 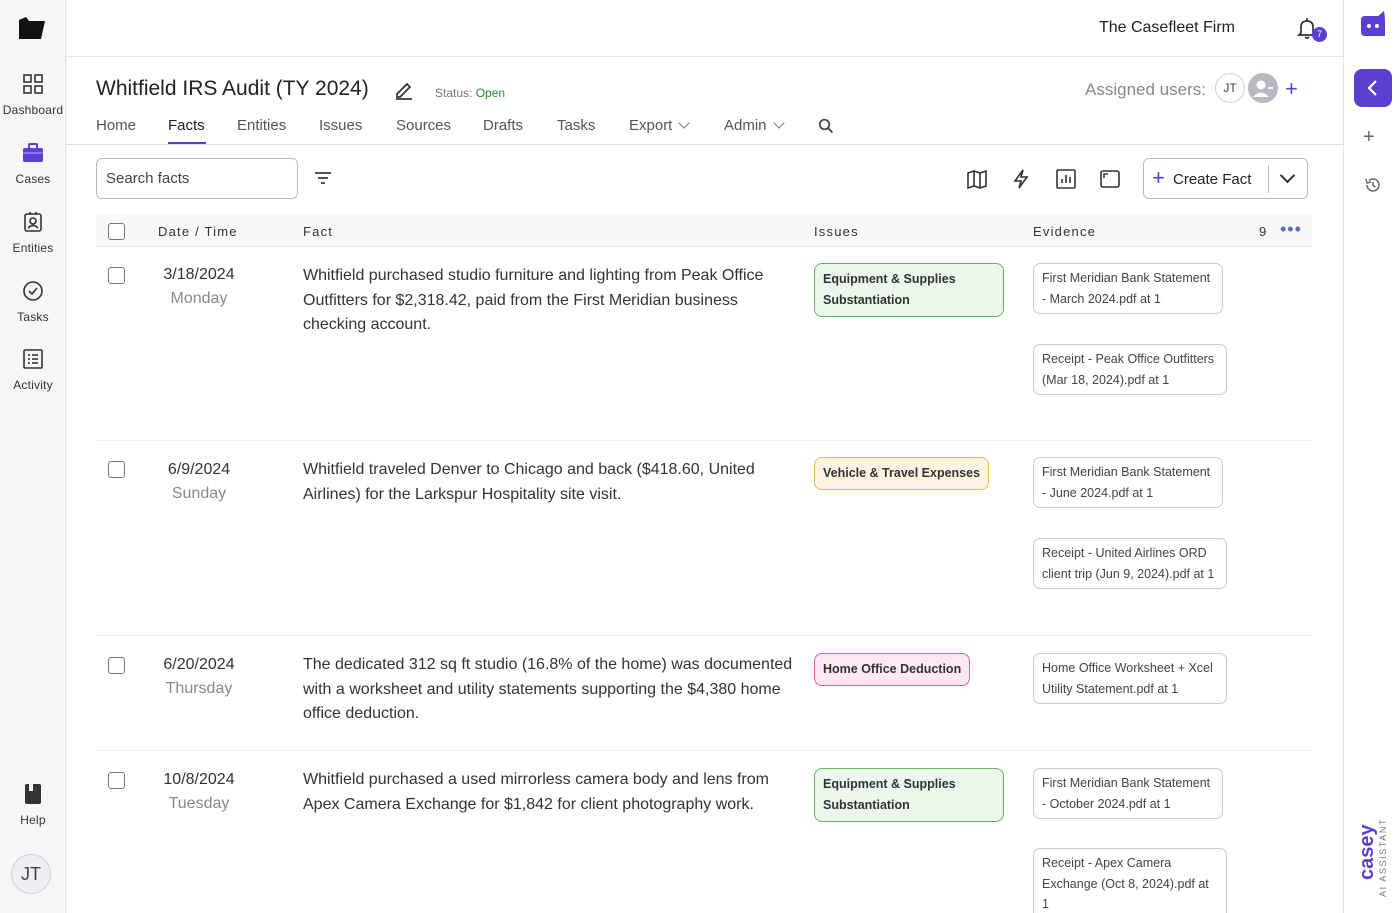 I want to click on fact-date: 6/20/2024, so click(x=199, y=664).